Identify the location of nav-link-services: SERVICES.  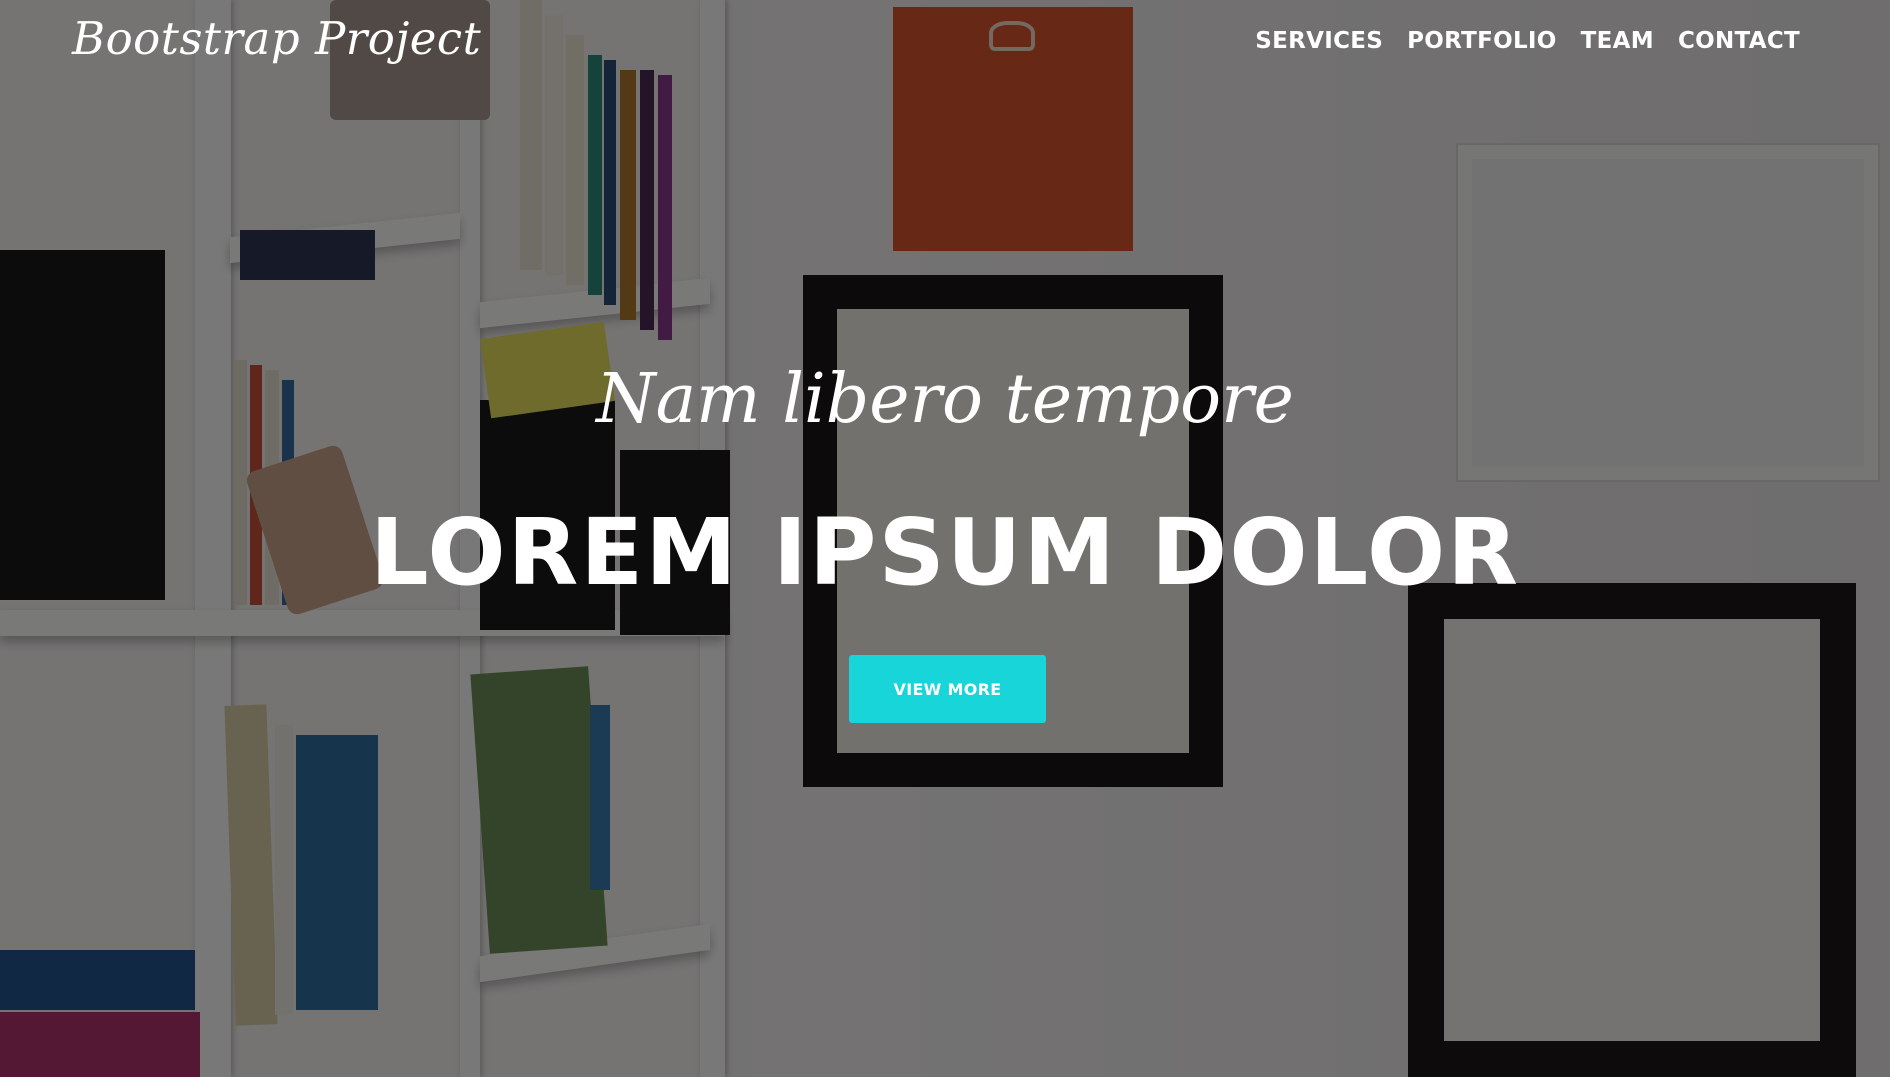
(1319, 41).